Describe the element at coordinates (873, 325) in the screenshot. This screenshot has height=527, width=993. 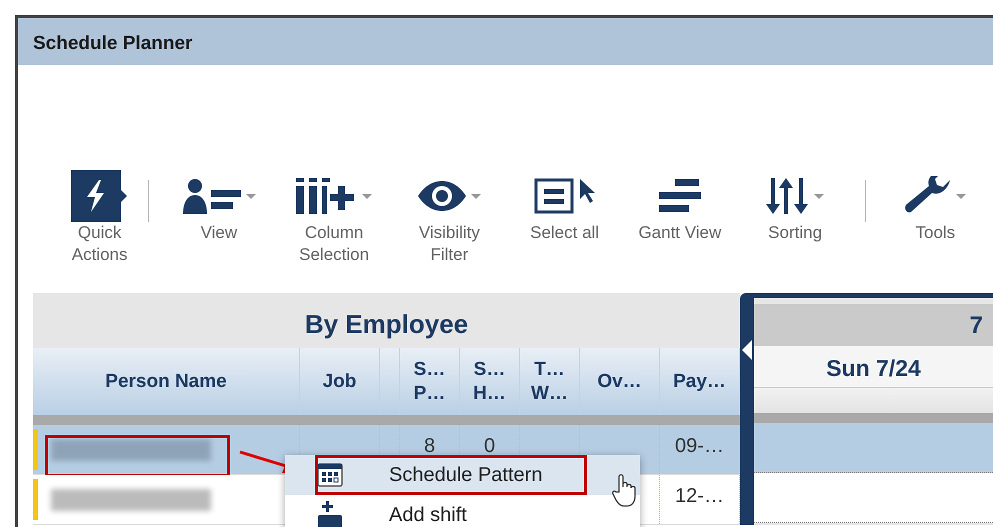
I see `week-header: 7` at that location.